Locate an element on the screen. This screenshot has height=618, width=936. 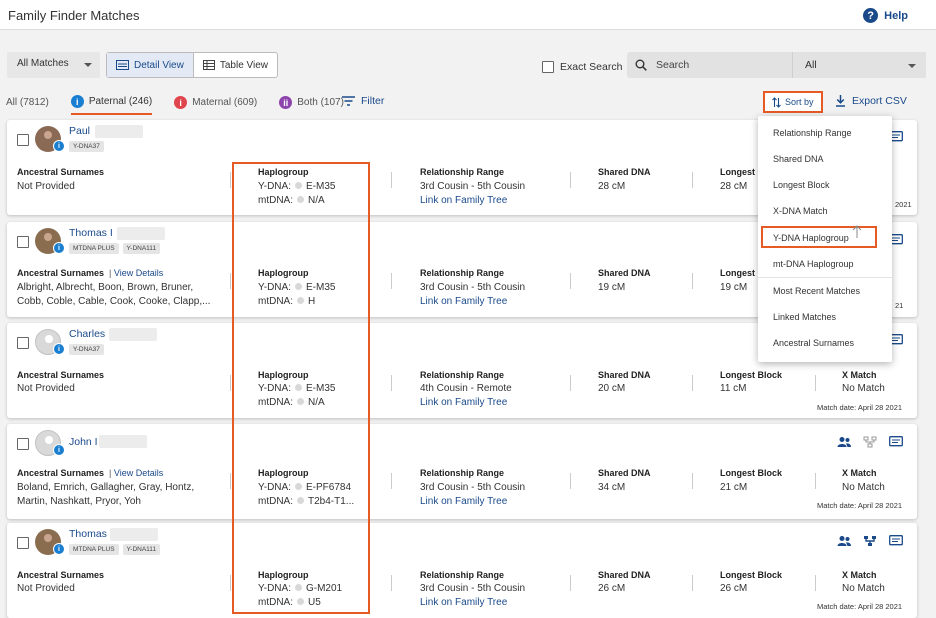
sort-icon is located at coordinates (776, 102).